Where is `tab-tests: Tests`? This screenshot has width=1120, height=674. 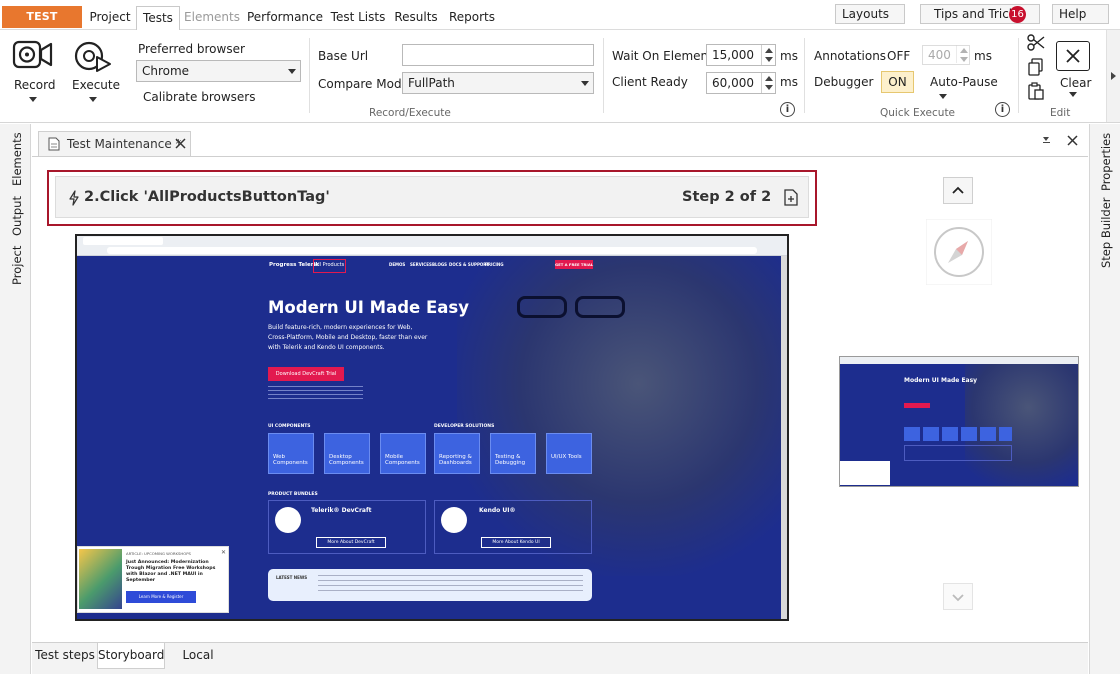 tab-tests: Tests is located at coordinates (158, 18).